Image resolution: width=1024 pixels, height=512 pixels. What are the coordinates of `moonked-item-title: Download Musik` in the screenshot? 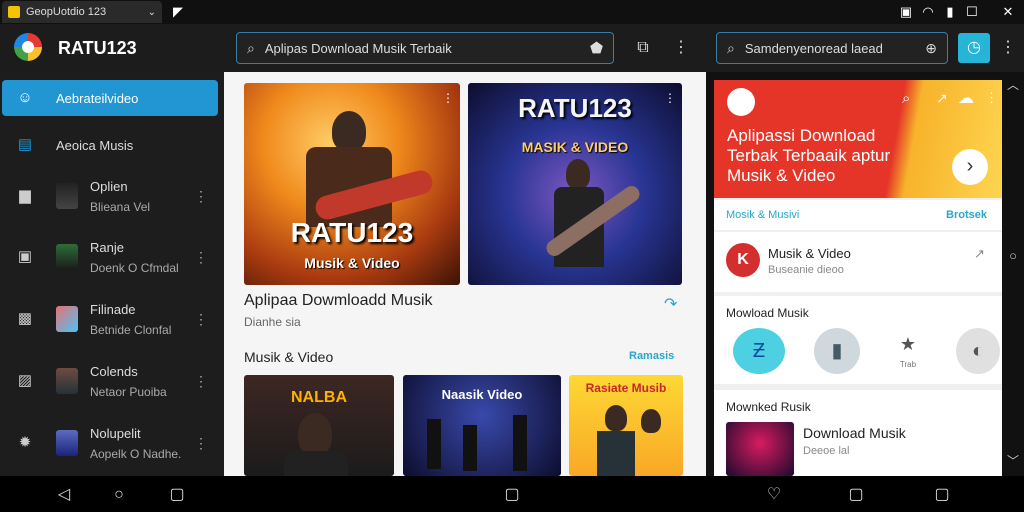 It's located at (854, 433).